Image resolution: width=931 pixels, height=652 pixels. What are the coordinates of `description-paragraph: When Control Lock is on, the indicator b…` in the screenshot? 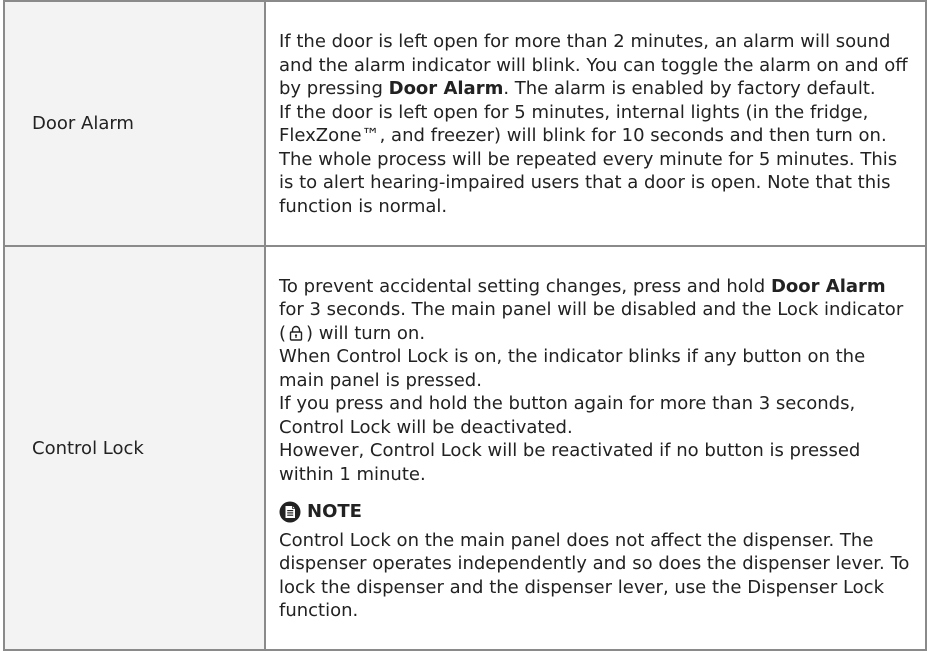 It's located at (572, 368).